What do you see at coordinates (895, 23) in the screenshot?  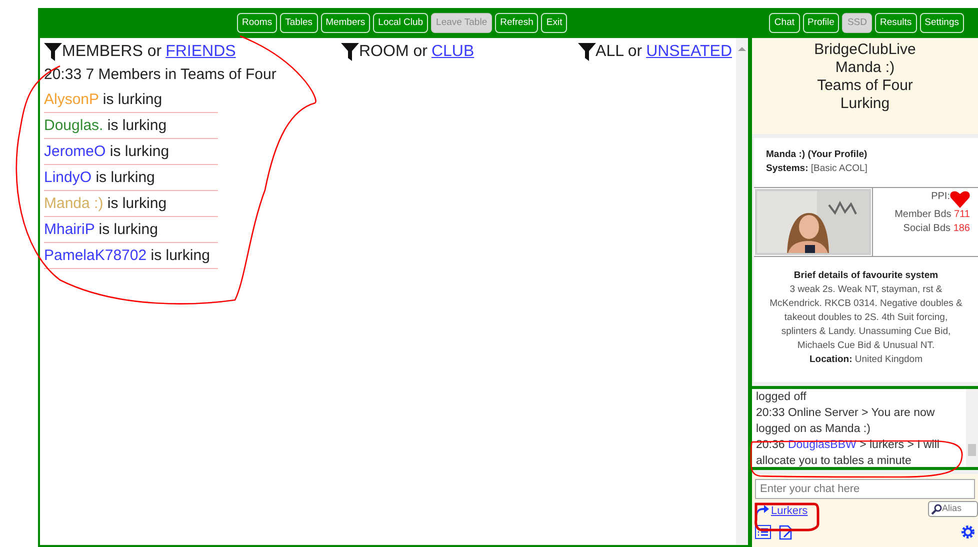 I see `toolbar-button: Results` at bounding box center [895, 23].